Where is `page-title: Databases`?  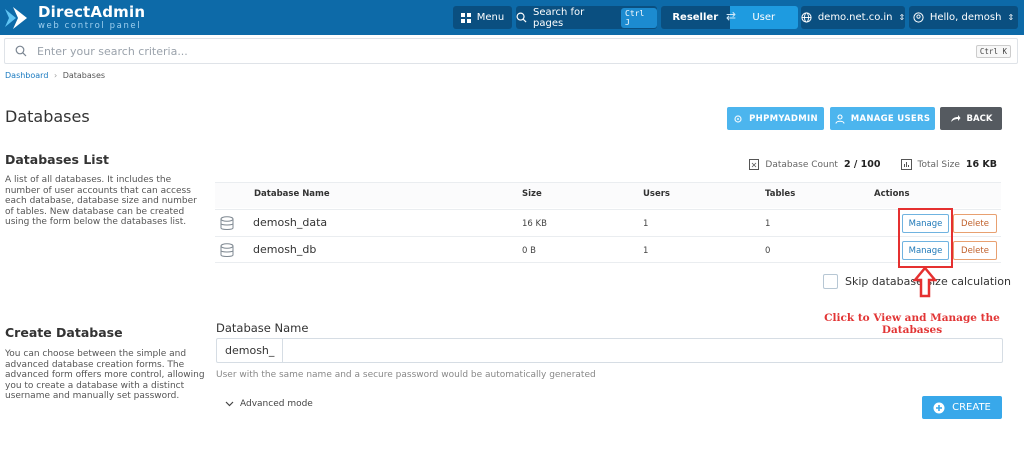
page-title: Databases is located at coordinates (47, 116).